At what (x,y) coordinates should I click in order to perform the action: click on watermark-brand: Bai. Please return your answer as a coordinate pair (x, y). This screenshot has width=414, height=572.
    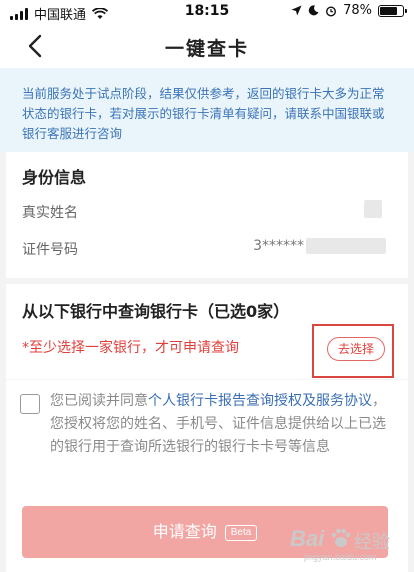
    Looking at the image, I should click on (307, 538).